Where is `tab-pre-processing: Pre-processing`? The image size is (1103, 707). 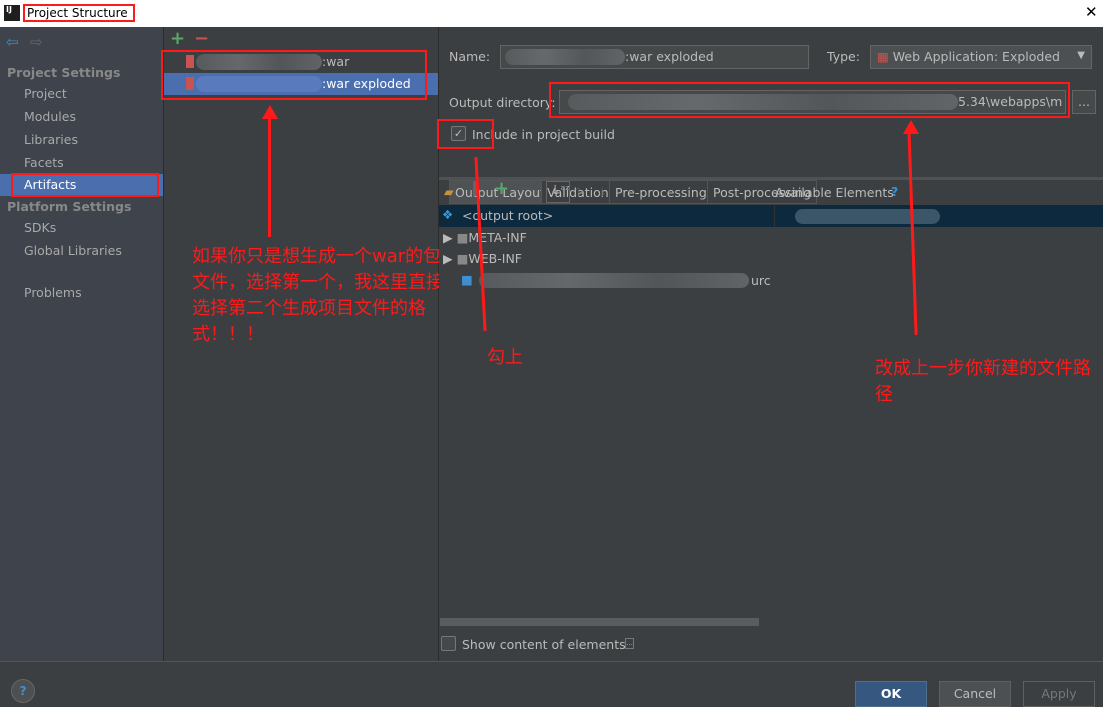
tab-pre-processing: Pre-processing is located at coordinates (661, 192).